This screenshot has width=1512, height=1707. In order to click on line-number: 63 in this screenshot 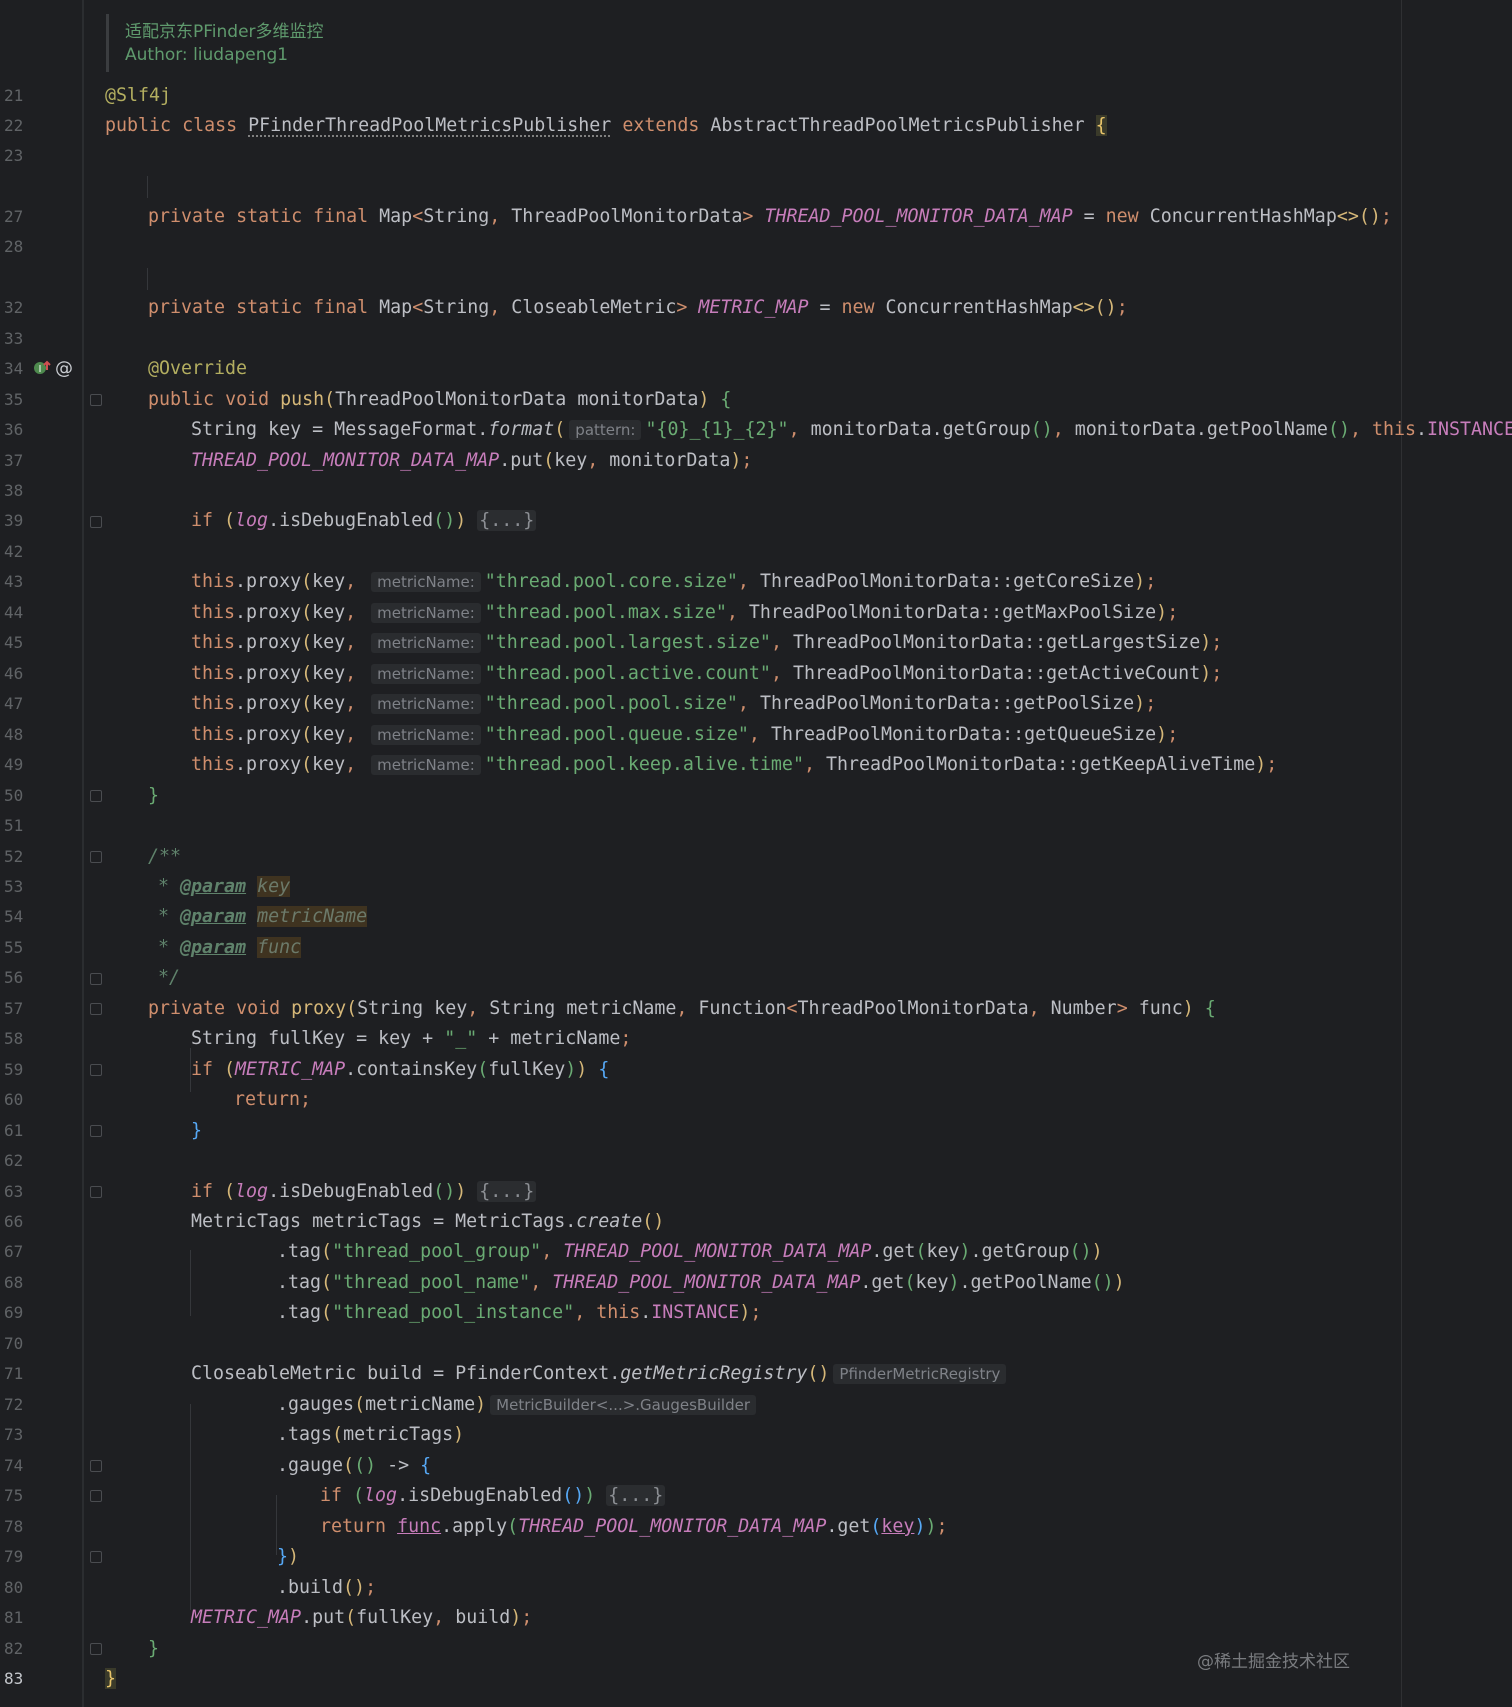, I will do `click(14, 1191)`.